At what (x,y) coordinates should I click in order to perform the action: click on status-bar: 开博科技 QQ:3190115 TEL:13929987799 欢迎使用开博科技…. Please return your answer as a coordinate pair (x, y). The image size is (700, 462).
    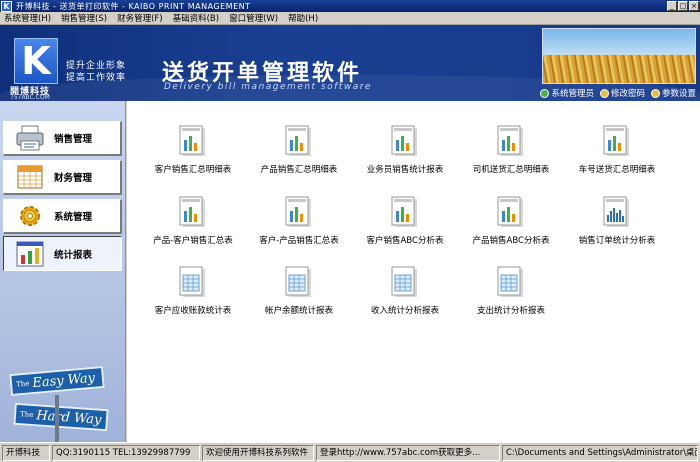
    Looking at the image, I should click on (350, 452).